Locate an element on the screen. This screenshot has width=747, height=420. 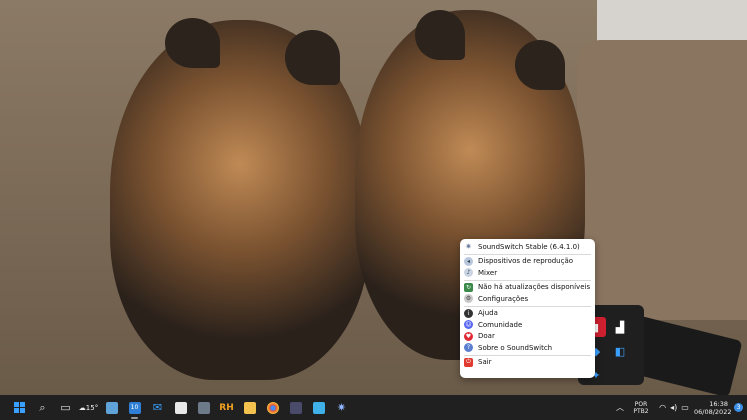
taskbar-mail: ✉ is located at coordinates (157, 407).